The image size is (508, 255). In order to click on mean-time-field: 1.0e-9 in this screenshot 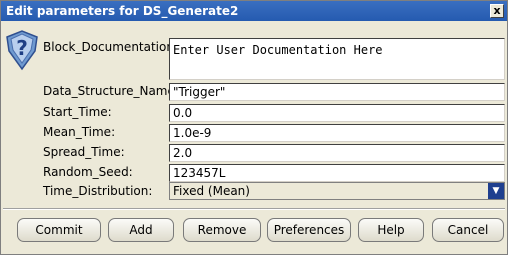, I will do `click(337, 133)`.